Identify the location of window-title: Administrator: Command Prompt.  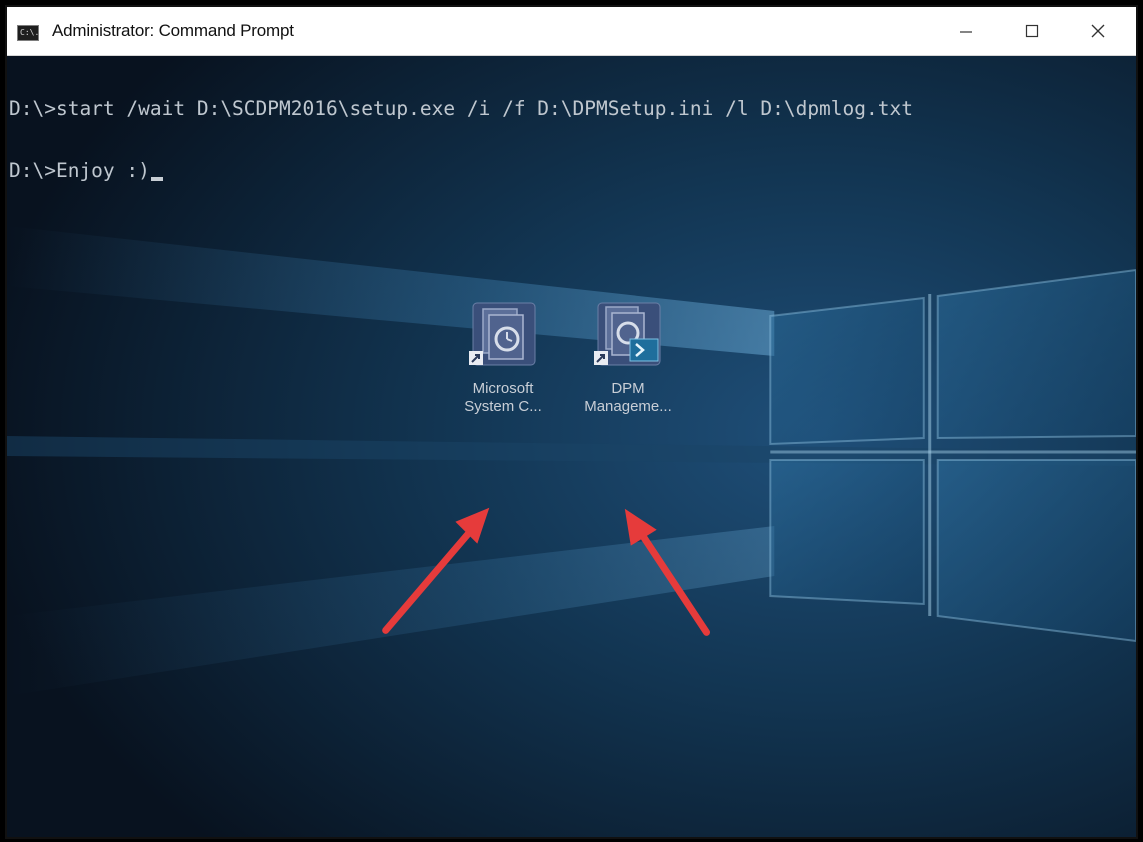
(173, 30).